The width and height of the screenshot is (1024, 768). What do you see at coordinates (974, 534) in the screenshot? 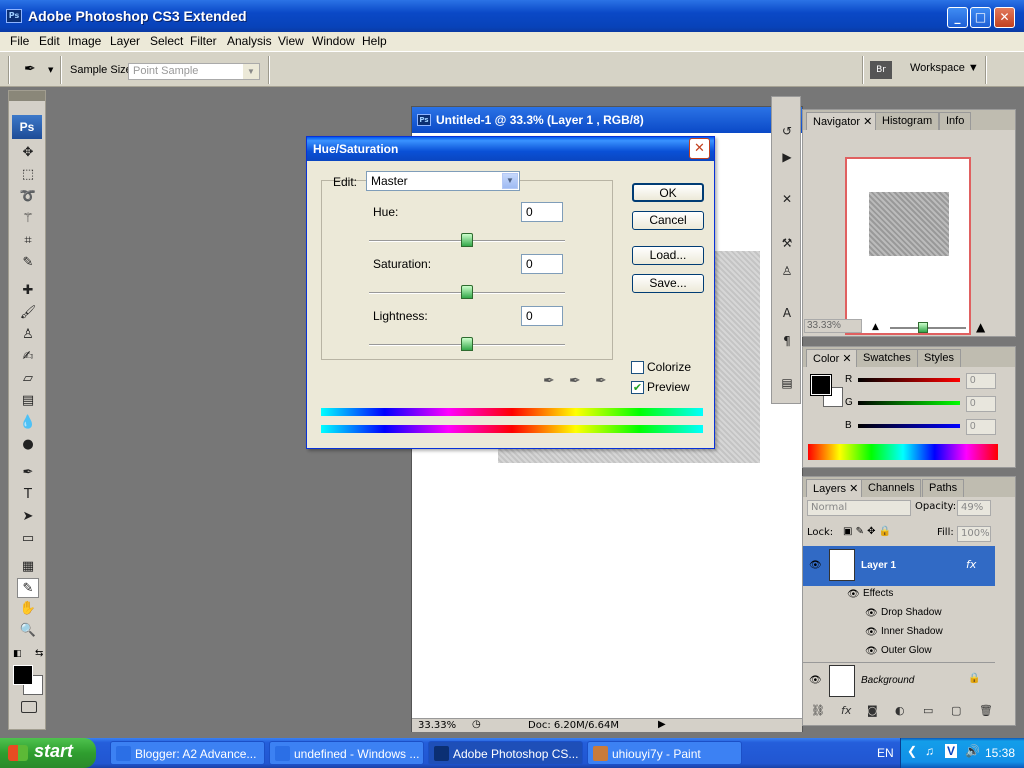
I see `fill-input: 100%` at bounding box center [974, 534].